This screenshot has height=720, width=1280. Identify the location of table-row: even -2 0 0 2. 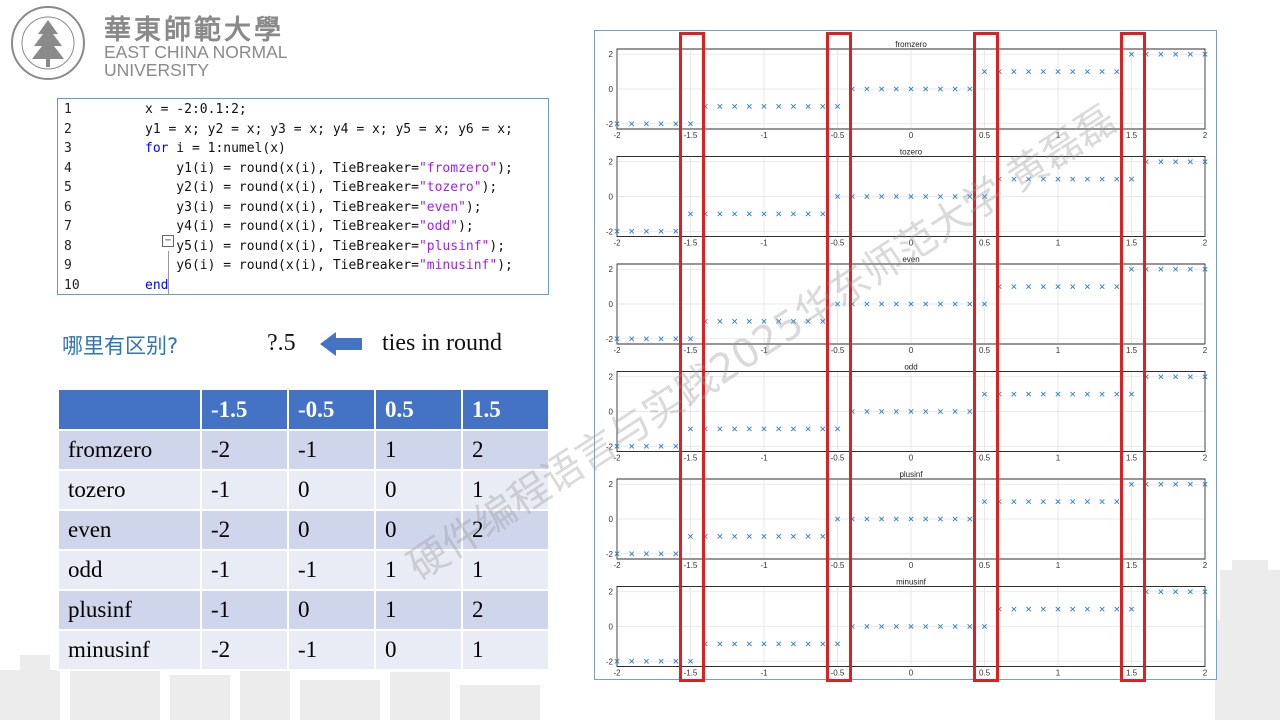
(303, 530).